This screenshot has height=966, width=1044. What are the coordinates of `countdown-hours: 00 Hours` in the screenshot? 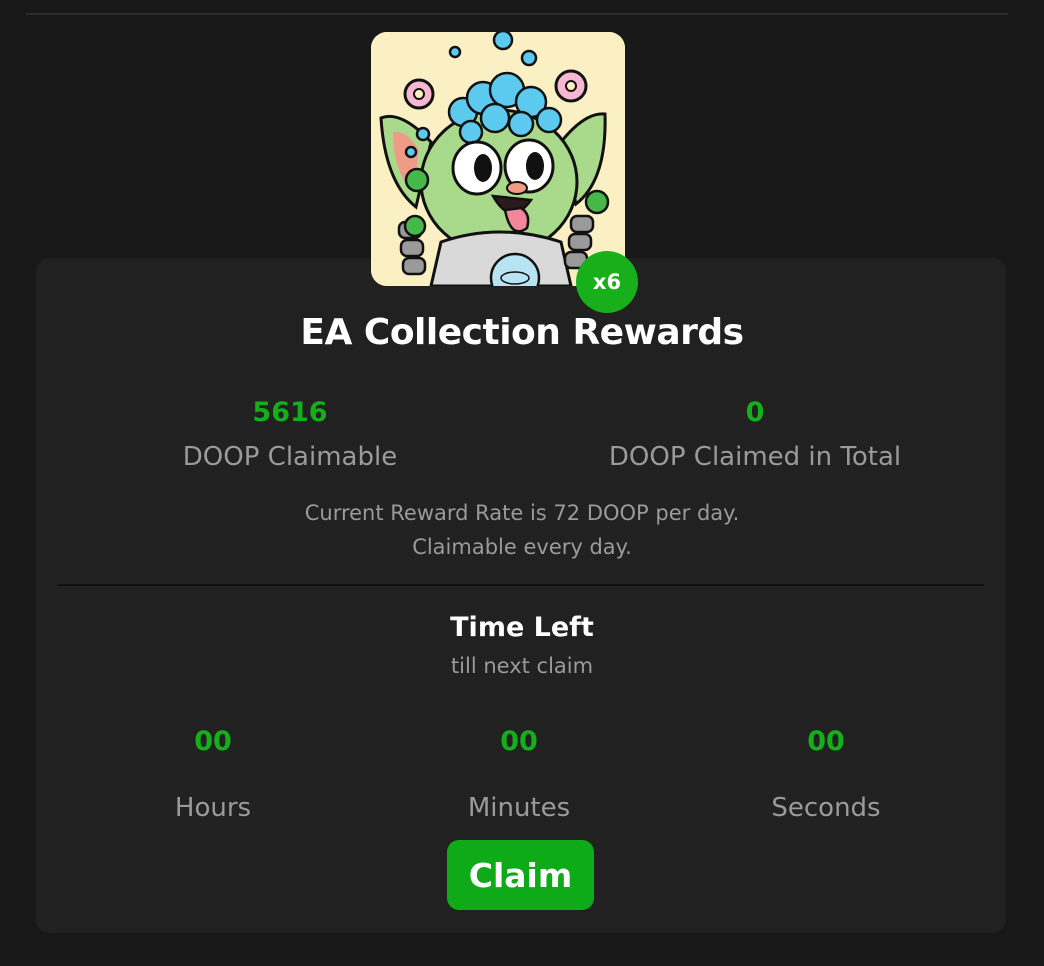 It's located at (213, 775).